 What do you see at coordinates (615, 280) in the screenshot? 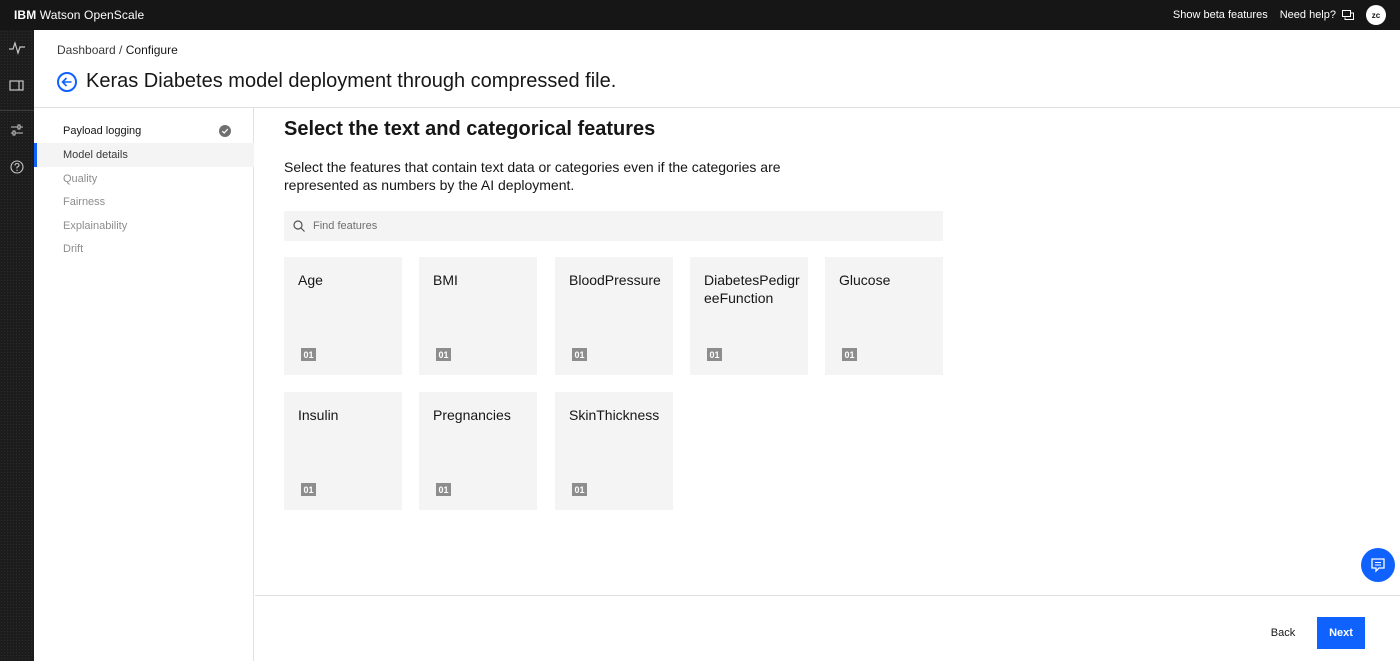
I see `feature-label: BloodPressure` at bounding box center [615, 280].